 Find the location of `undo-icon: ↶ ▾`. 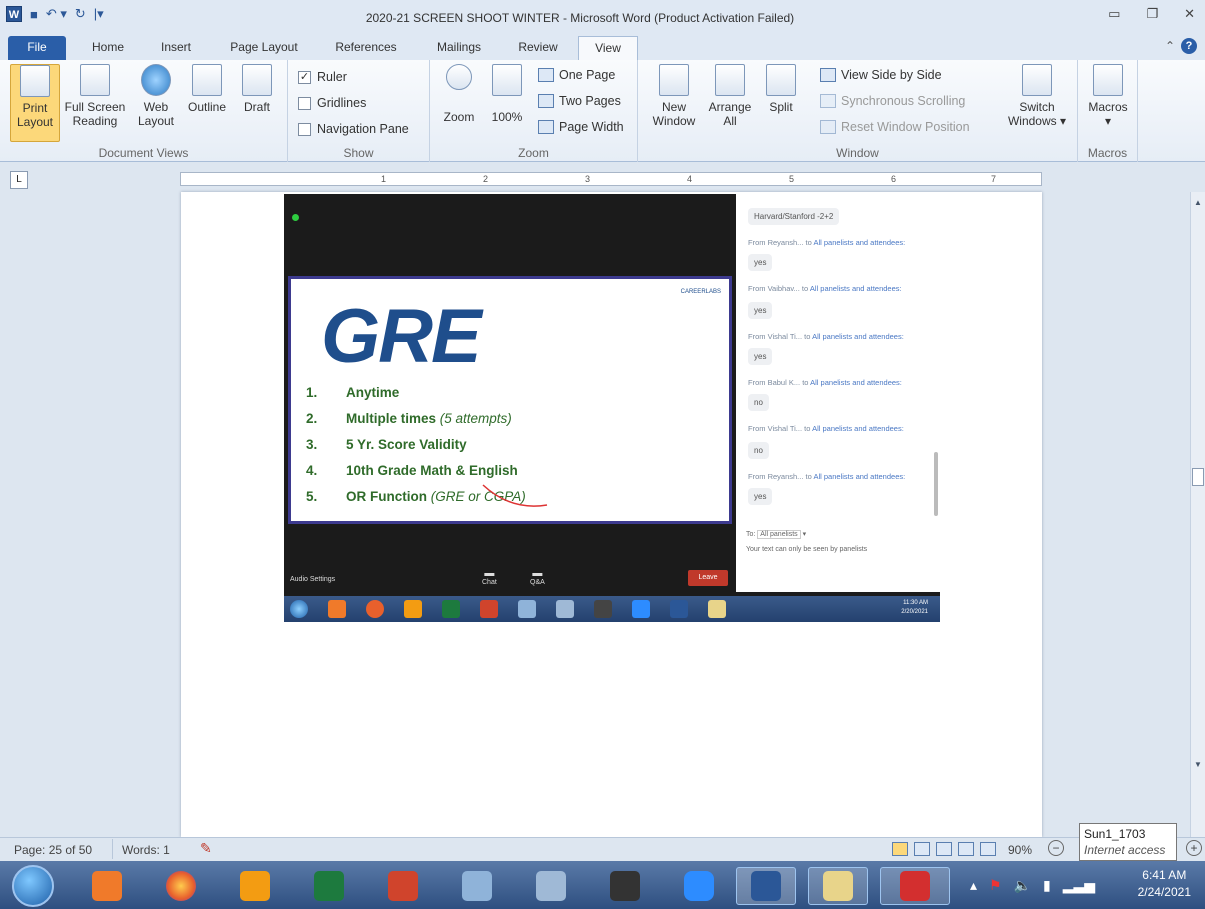

undo-icon: ↶ ▾ is located at coordinates (56, 14).